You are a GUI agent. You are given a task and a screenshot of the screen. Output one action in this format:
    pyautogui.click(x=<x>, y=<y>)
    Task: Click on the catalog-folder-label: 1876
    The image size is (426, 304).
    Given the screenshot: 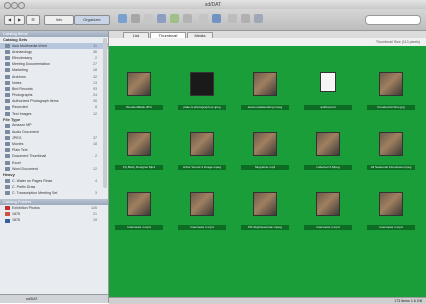 What is the action you would take?
    pyautogui.click(x=16, y=220)
    